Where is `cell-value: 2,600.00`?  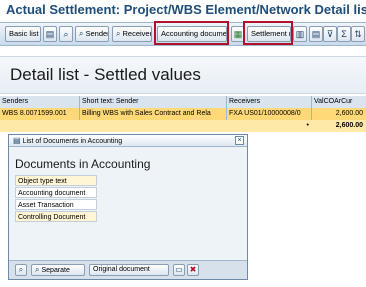
cell-value: 2,600.00 is located at coordinates (349, 113).